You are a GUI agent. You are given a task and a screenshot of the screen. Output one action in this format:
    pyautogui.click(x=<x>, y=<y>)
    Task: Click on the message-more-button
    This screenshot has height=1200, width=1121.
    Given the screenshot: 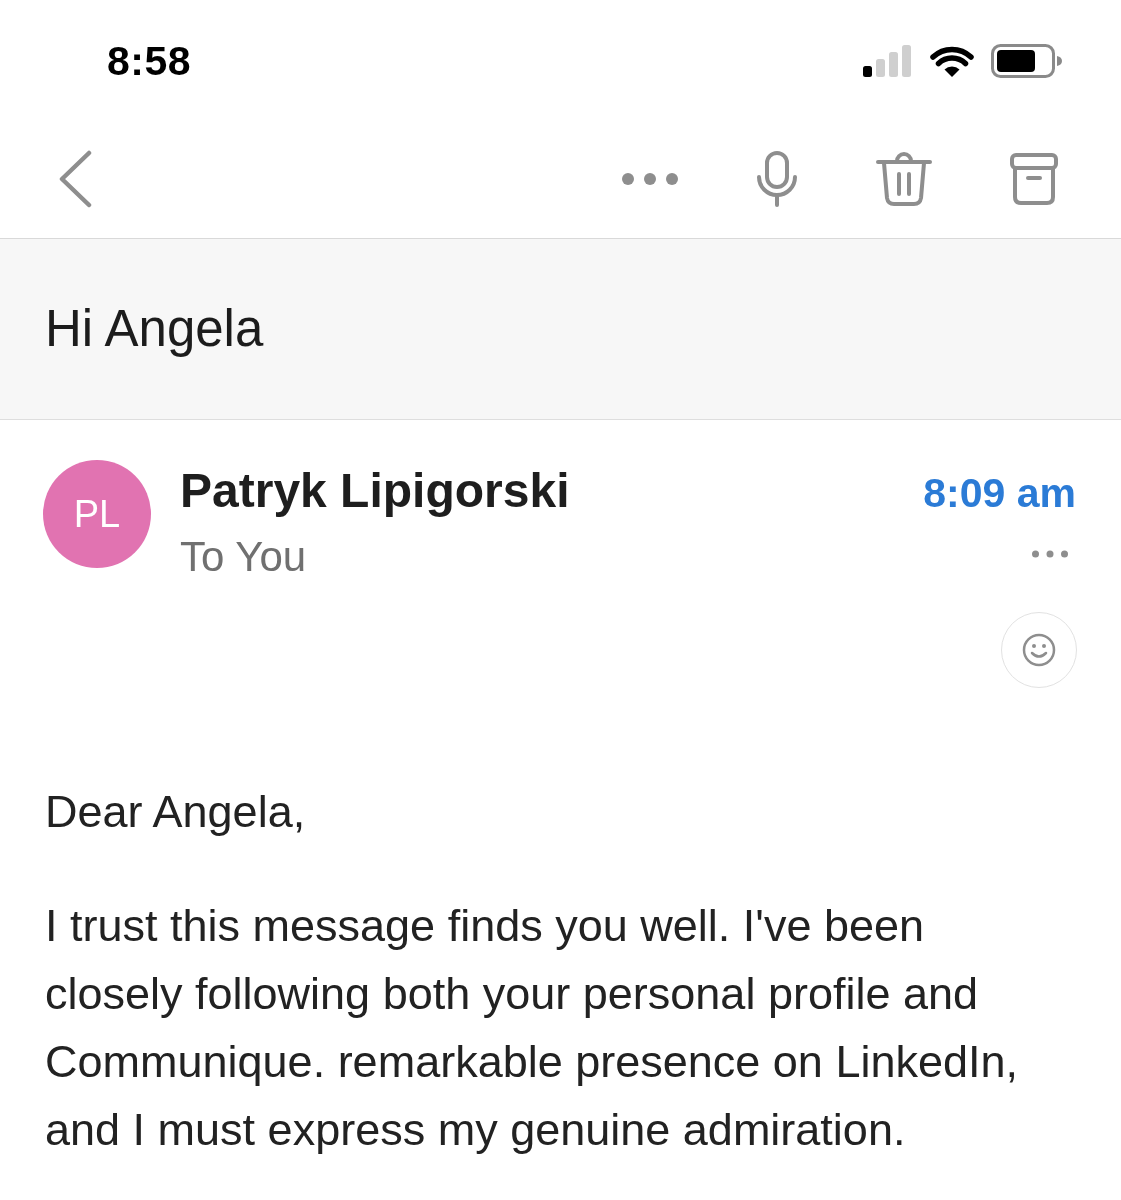 What is the action you would take?
    pyautogui.click(x=1050, y=554)
    